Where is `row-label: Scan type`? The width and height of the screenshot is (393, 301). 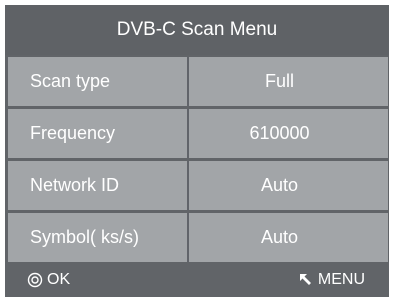
row-label: Scan type is located at coordinates (98, 81).